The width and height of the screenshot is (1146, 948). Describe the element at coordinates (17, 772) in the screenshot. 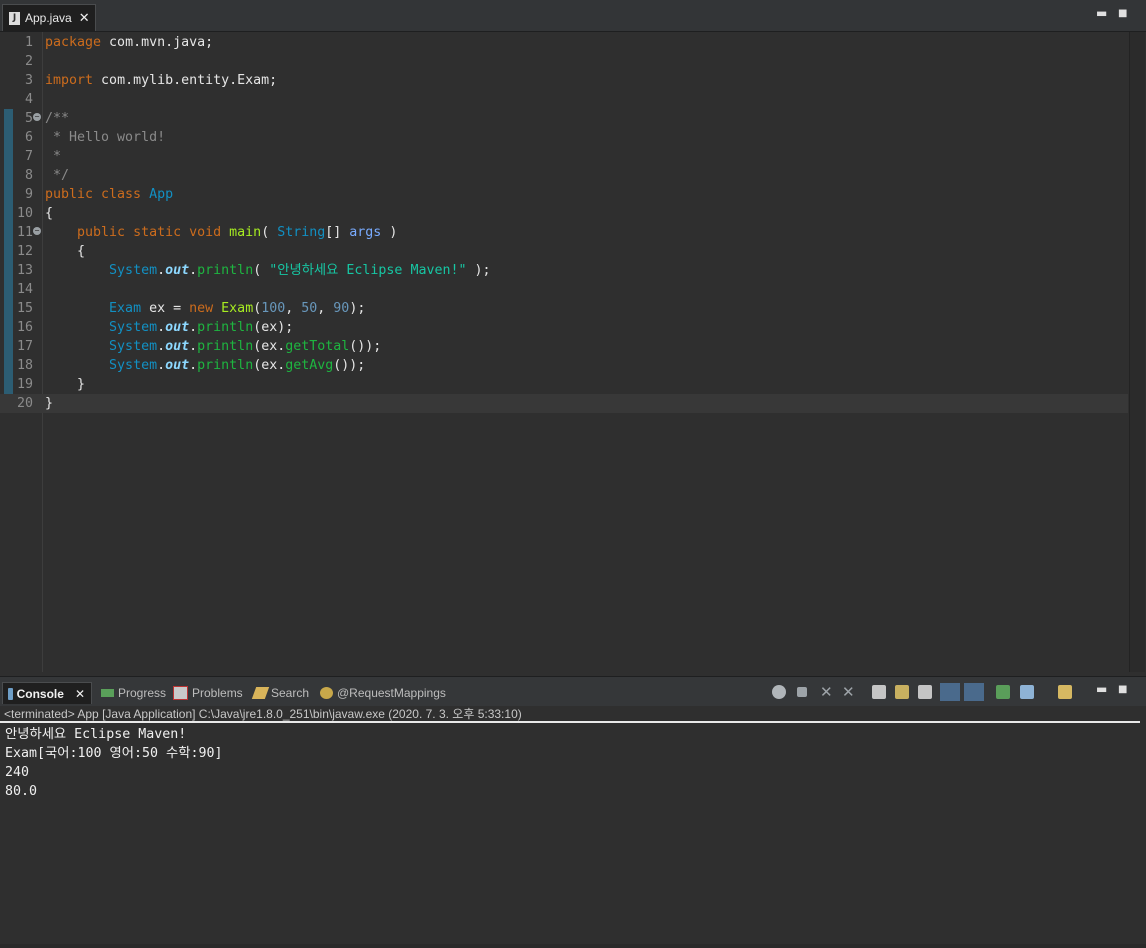

I see `console-output-line: 240` at that location.